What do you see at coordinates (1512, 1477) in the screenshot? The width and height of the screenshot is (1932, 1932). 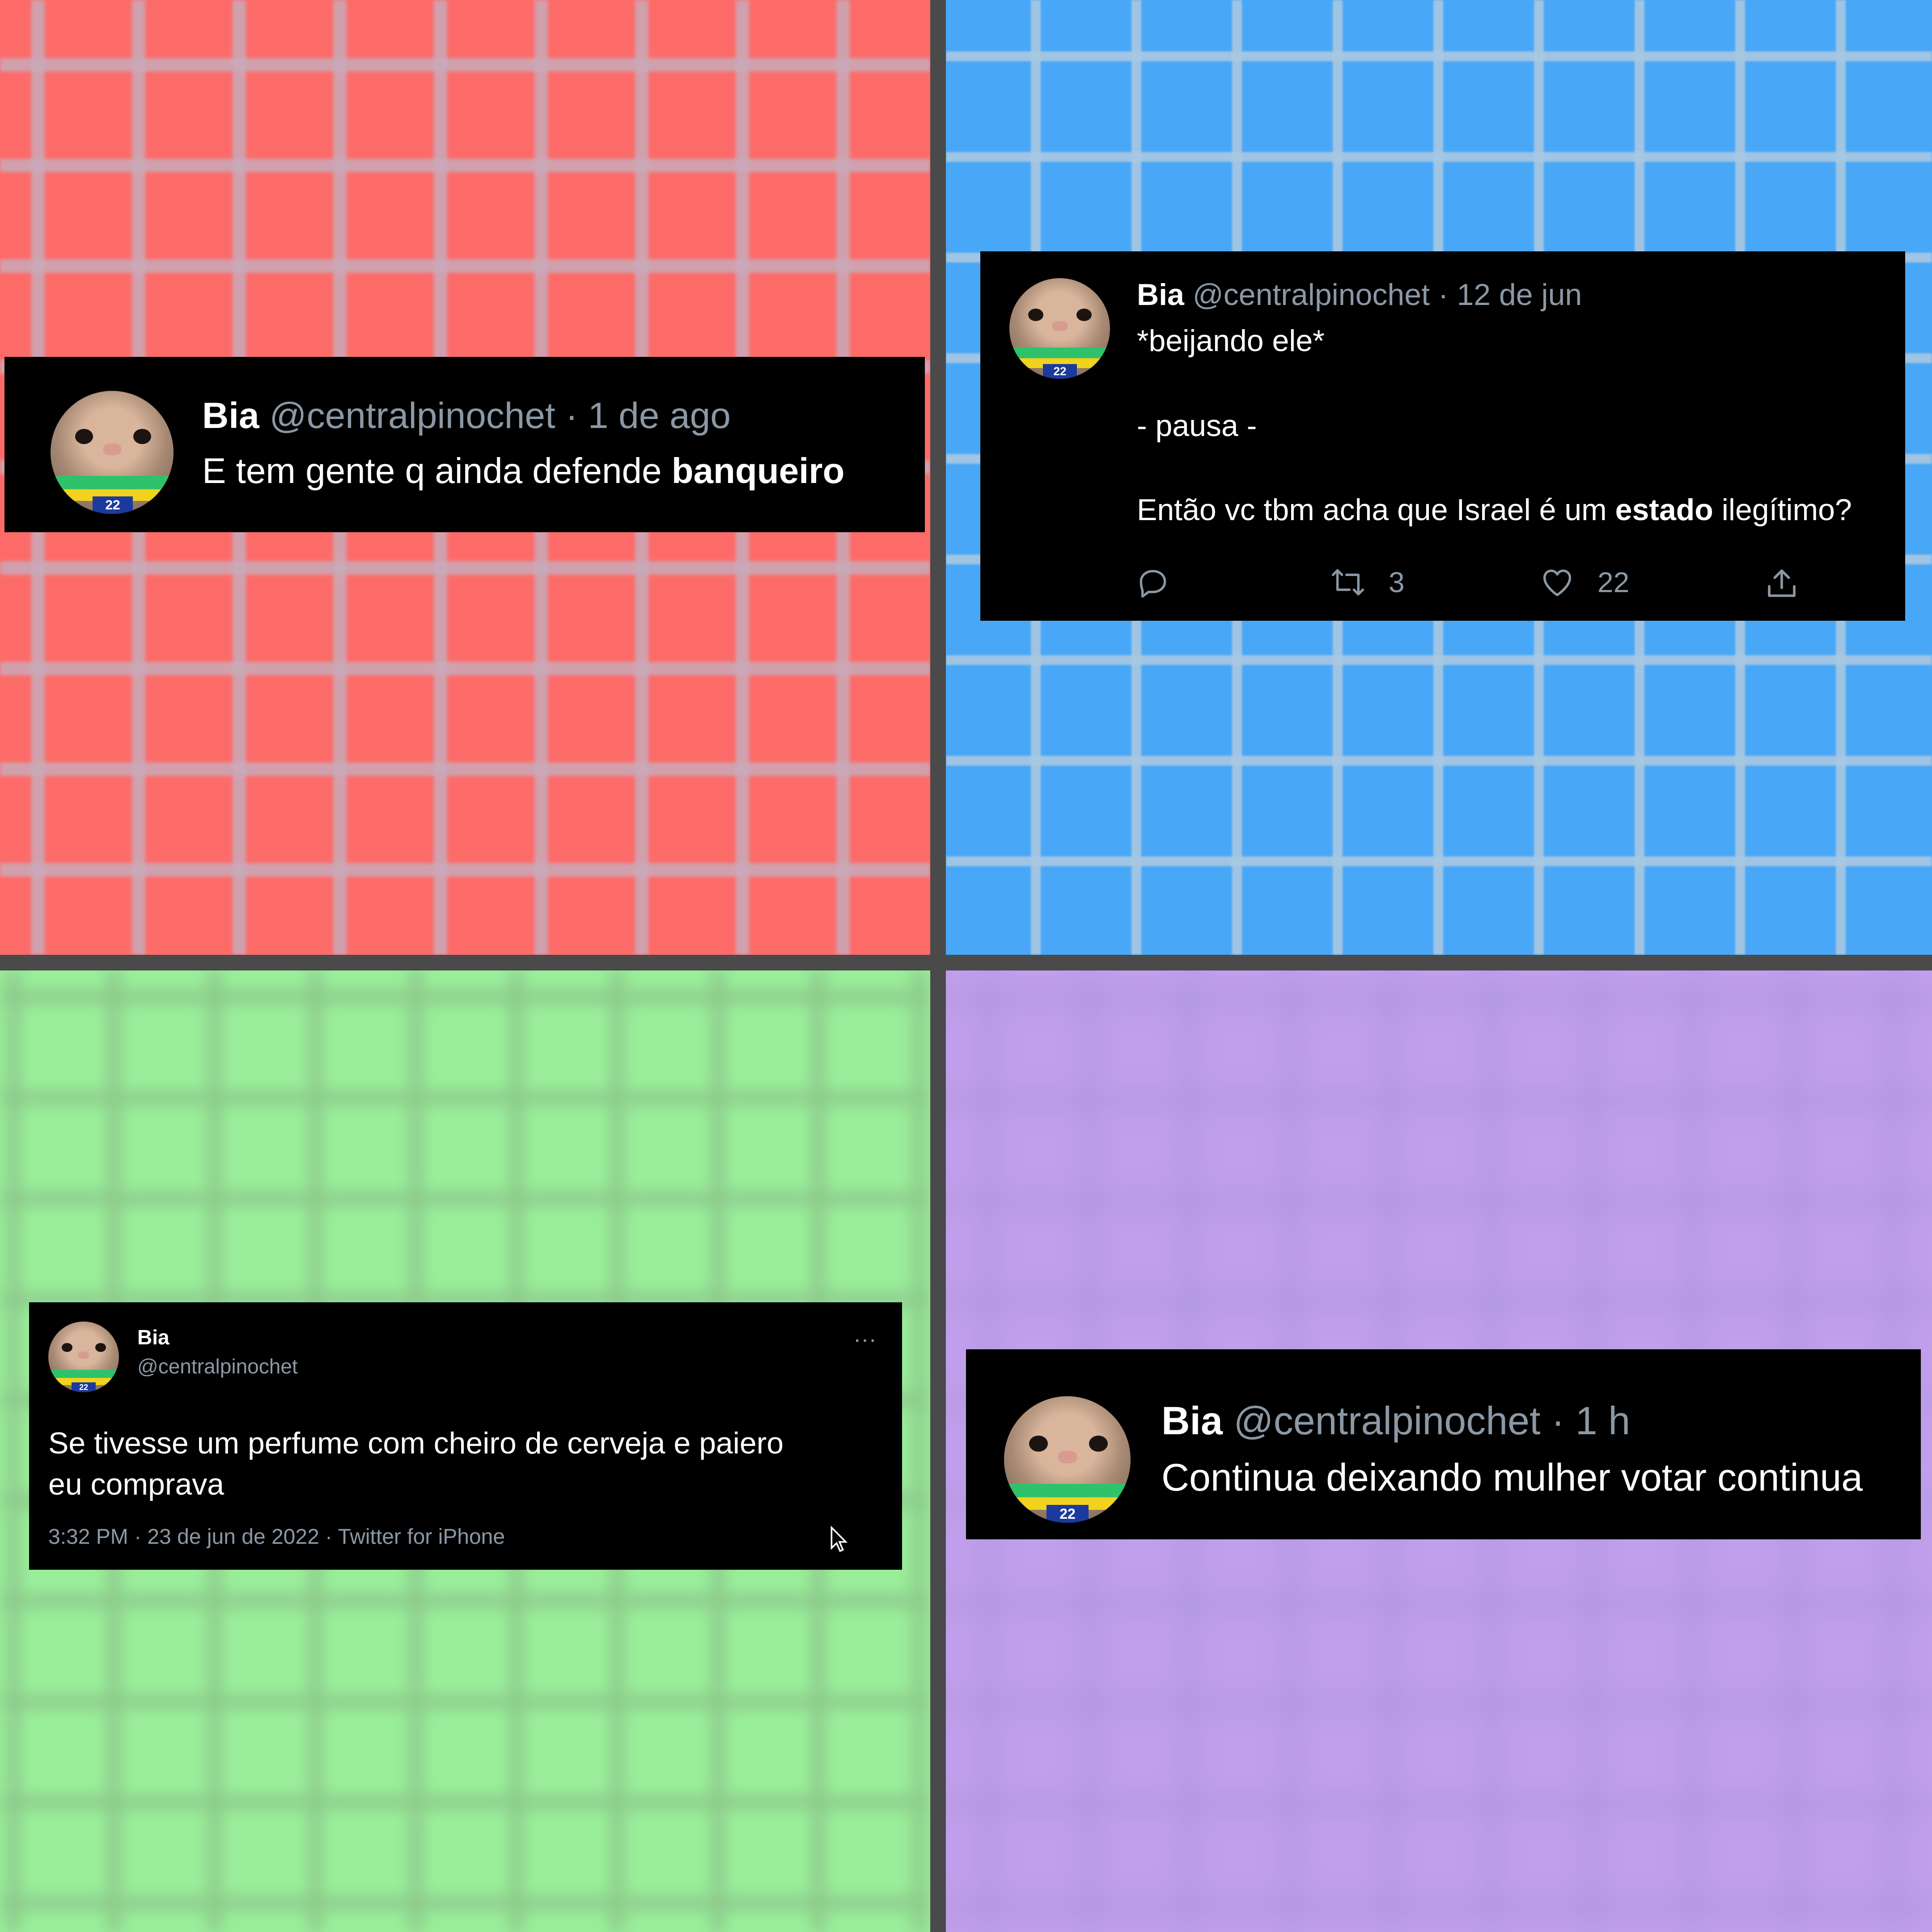 I see `tweet-text: Continua deixando mulher votar continua` at bounding box center [1512, 1477].